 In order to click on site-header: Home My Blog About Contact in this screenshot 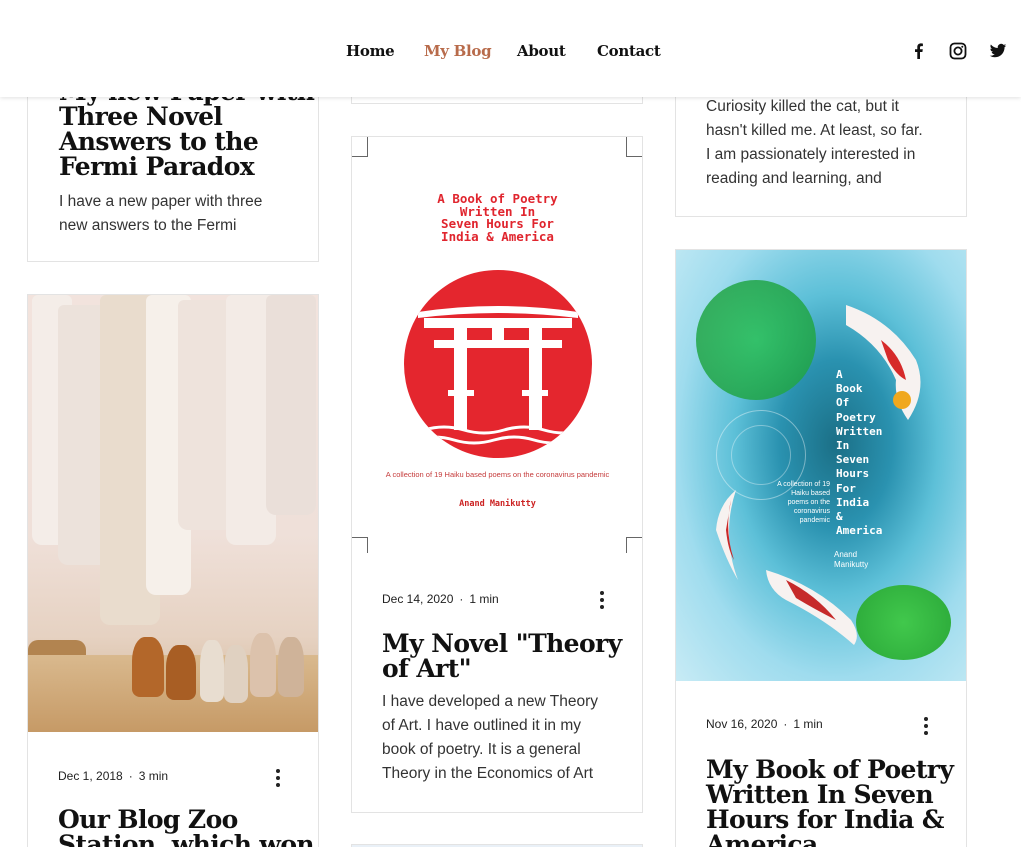, I will do `click(510, 48)`.